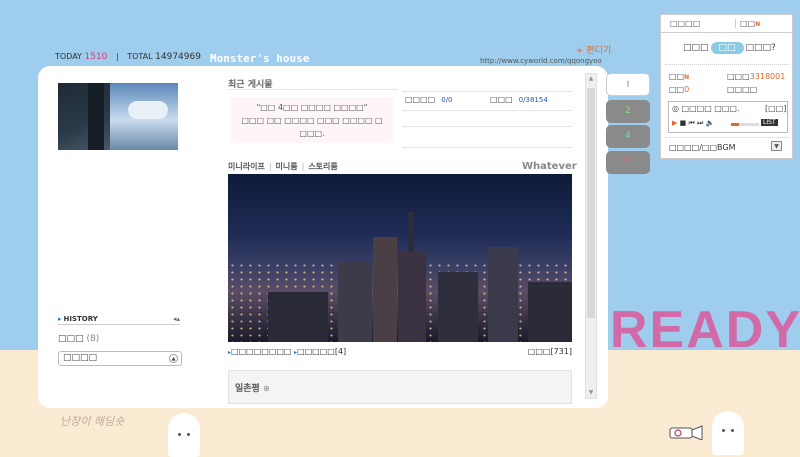 The width and height of the screenshot is (800, 457). I want to click on stat-visits: □□□ 0/38154, so click(519, 99).